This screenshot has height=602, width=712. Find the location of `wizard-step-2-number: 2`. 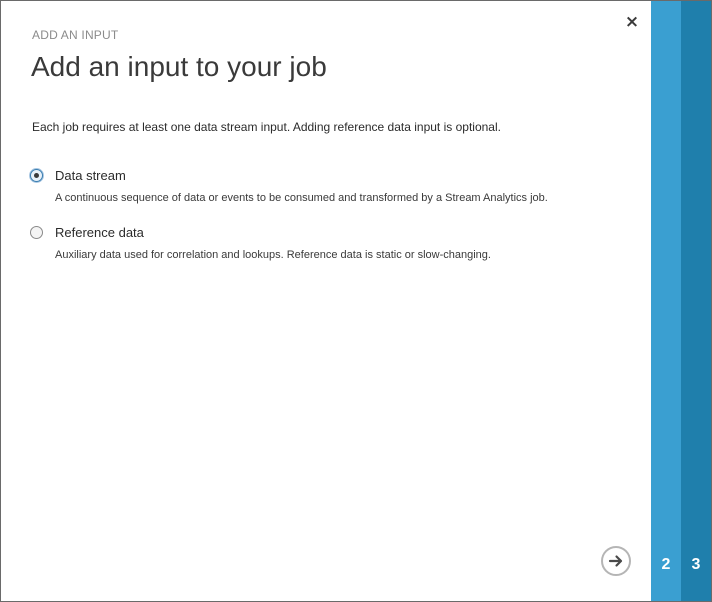

wizard-step-2-number: 2 is located at coordinates (666, 564).